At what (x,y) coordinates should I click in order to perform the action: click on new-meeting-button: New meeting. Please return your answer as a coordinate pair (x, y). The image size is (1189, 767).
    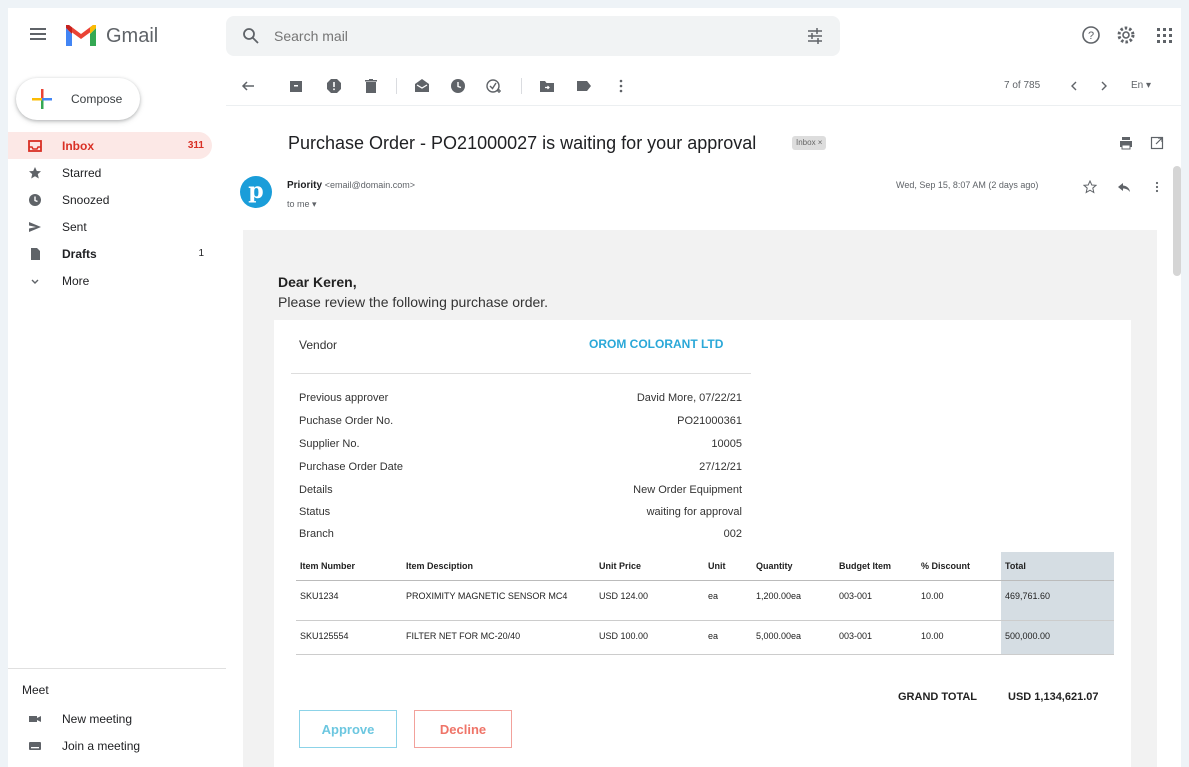
    Looking at the image, I should click on (113, 719).